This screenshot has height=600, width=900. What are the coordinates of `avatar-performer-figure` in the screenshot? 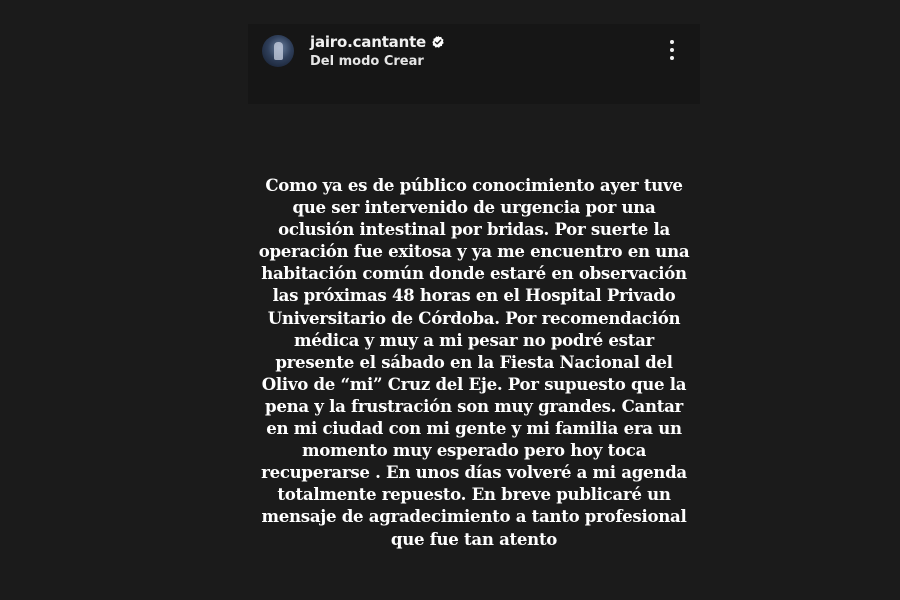 It's located at (278, 51).